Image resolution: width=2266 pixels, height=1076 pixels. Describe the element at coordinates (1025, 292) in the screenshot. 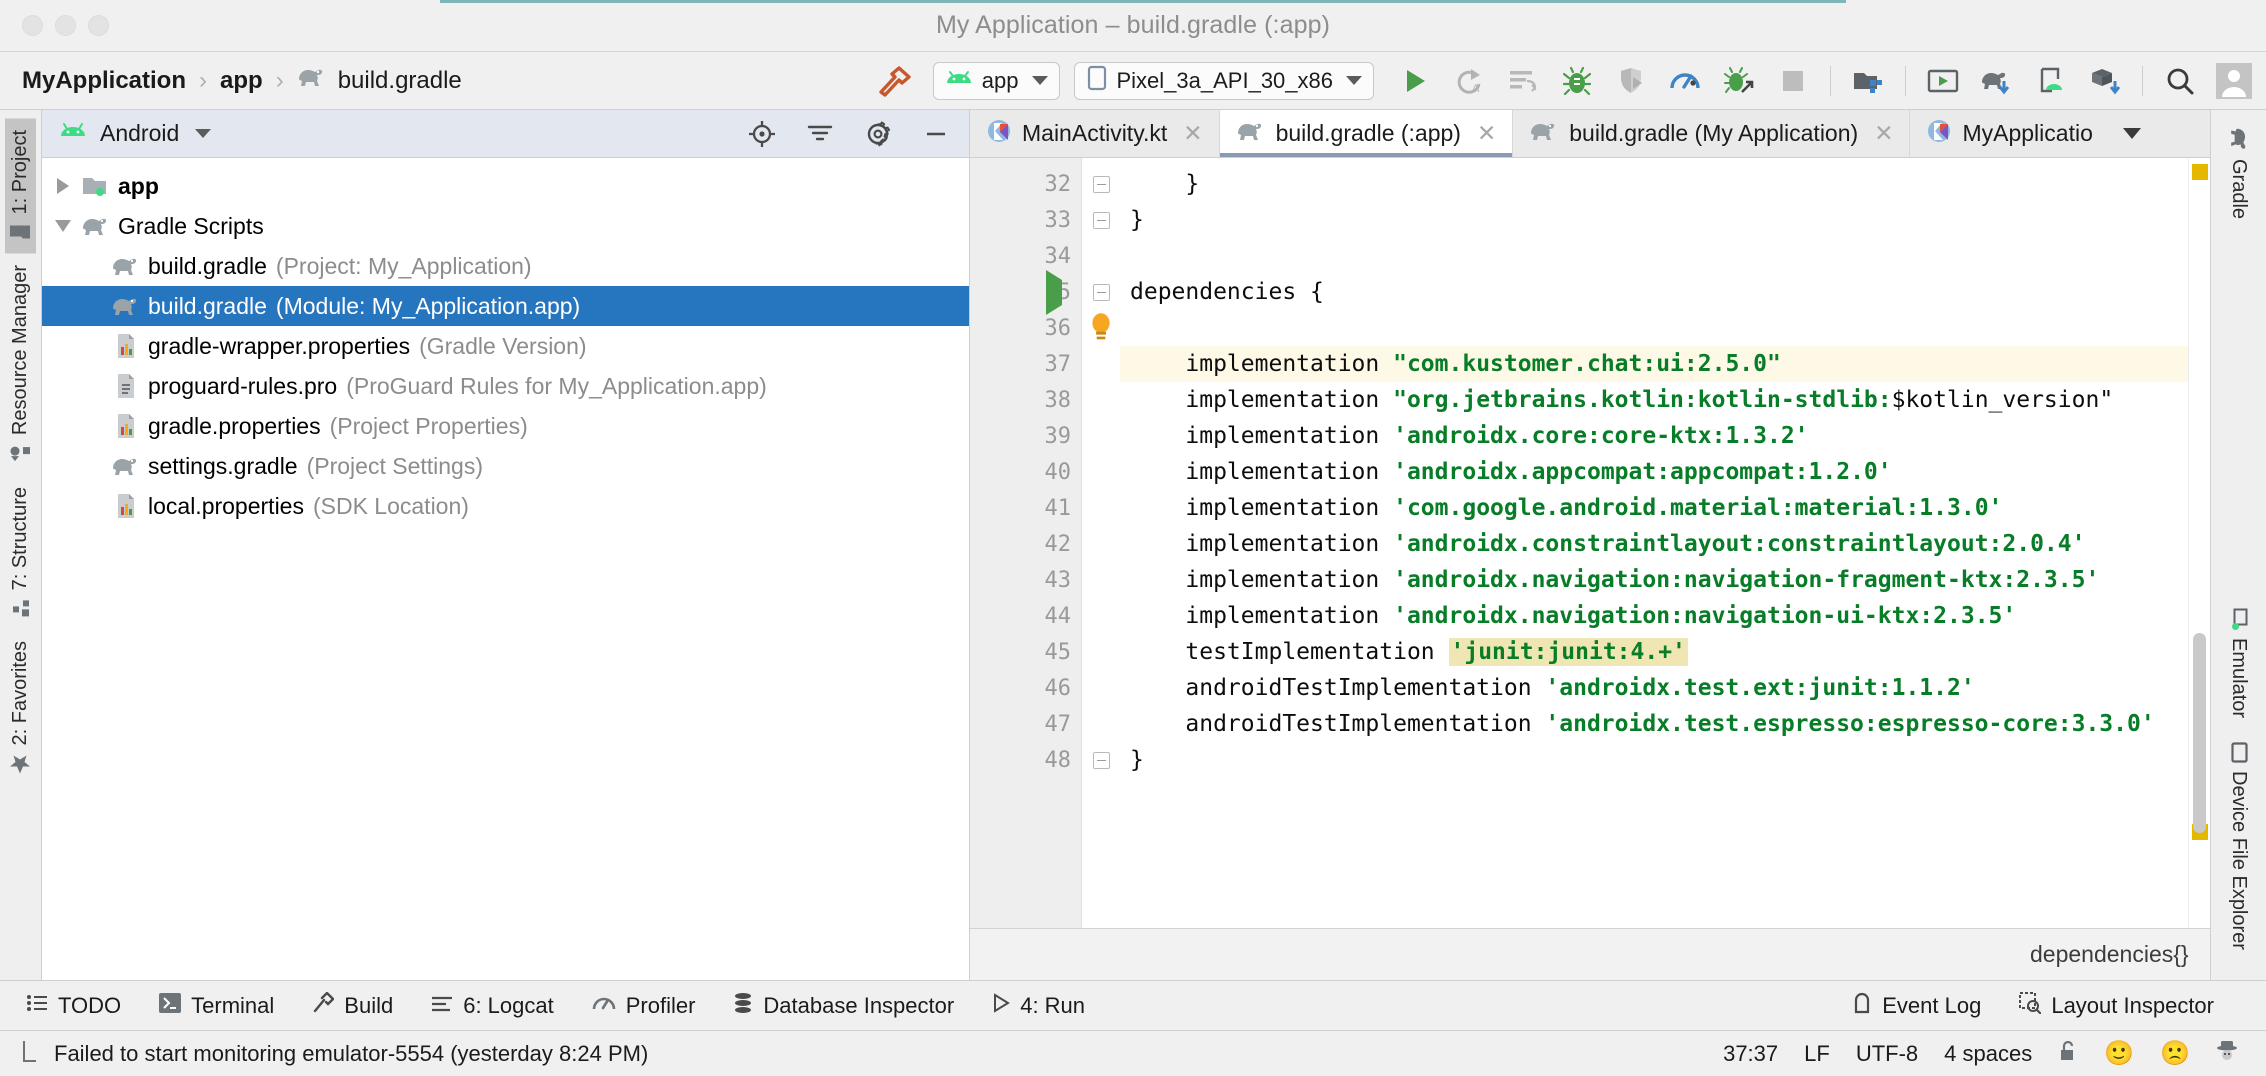

I see `line-number-with-run-marker: 35` at that location.